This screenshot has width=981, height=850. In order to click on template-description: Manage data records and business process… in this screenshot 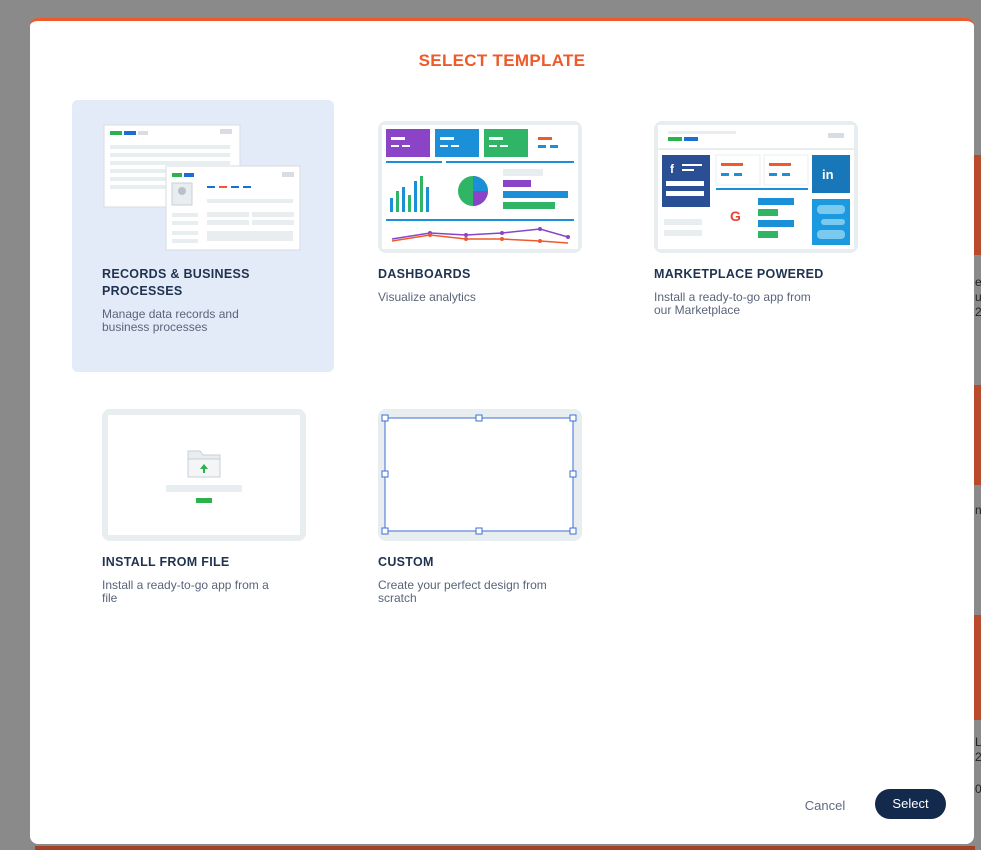, I will do `click(212, 321)`.